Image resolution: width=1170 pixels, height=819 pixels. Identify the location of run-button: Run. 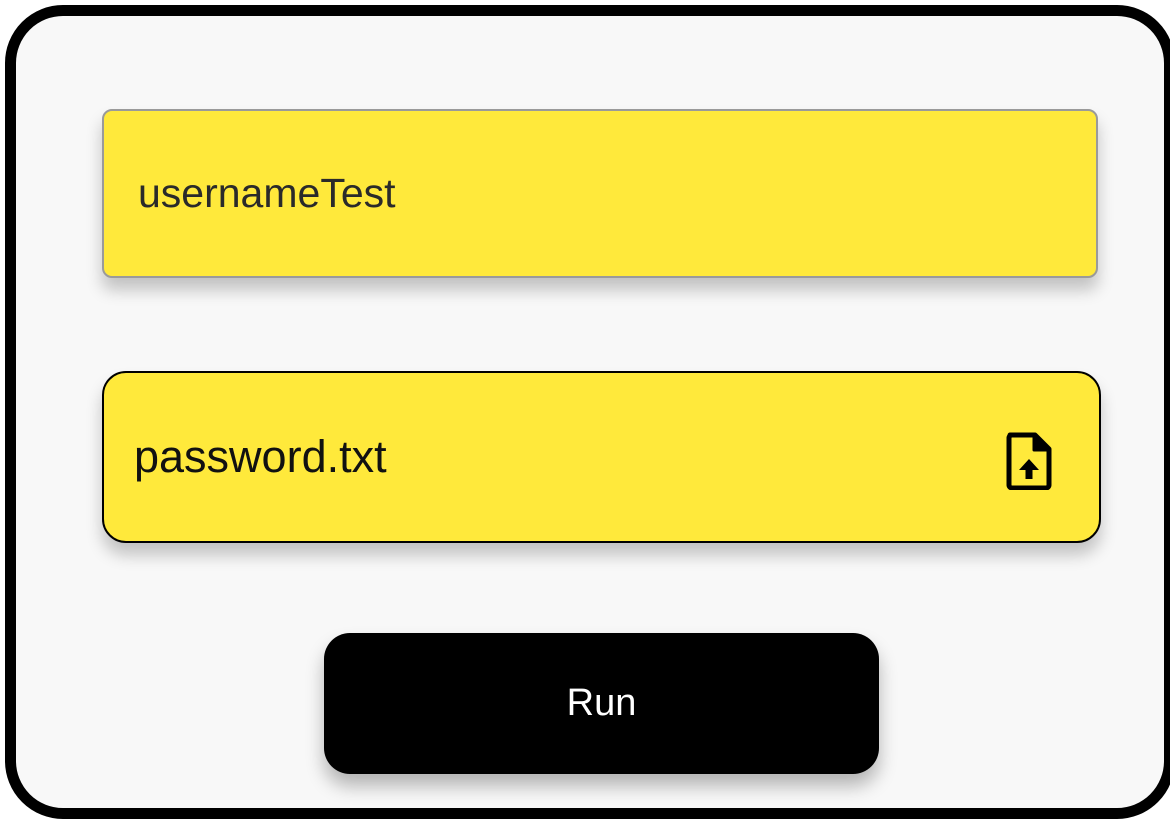
(601, 703).